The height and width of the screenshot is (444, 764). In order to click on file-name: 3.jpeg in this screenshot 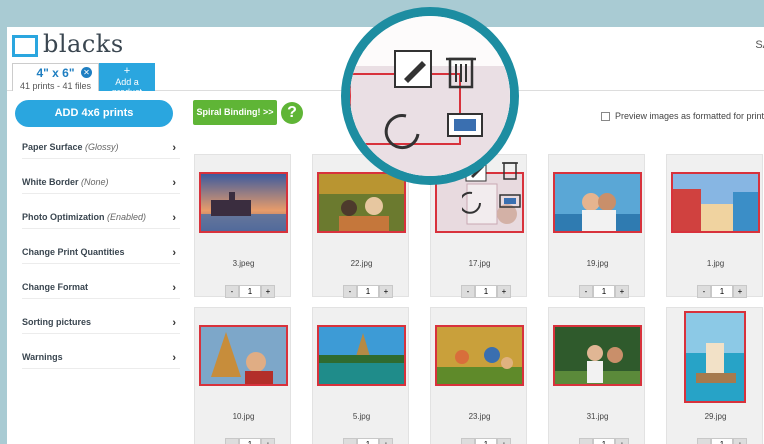, I will do `click(243, 263)`.